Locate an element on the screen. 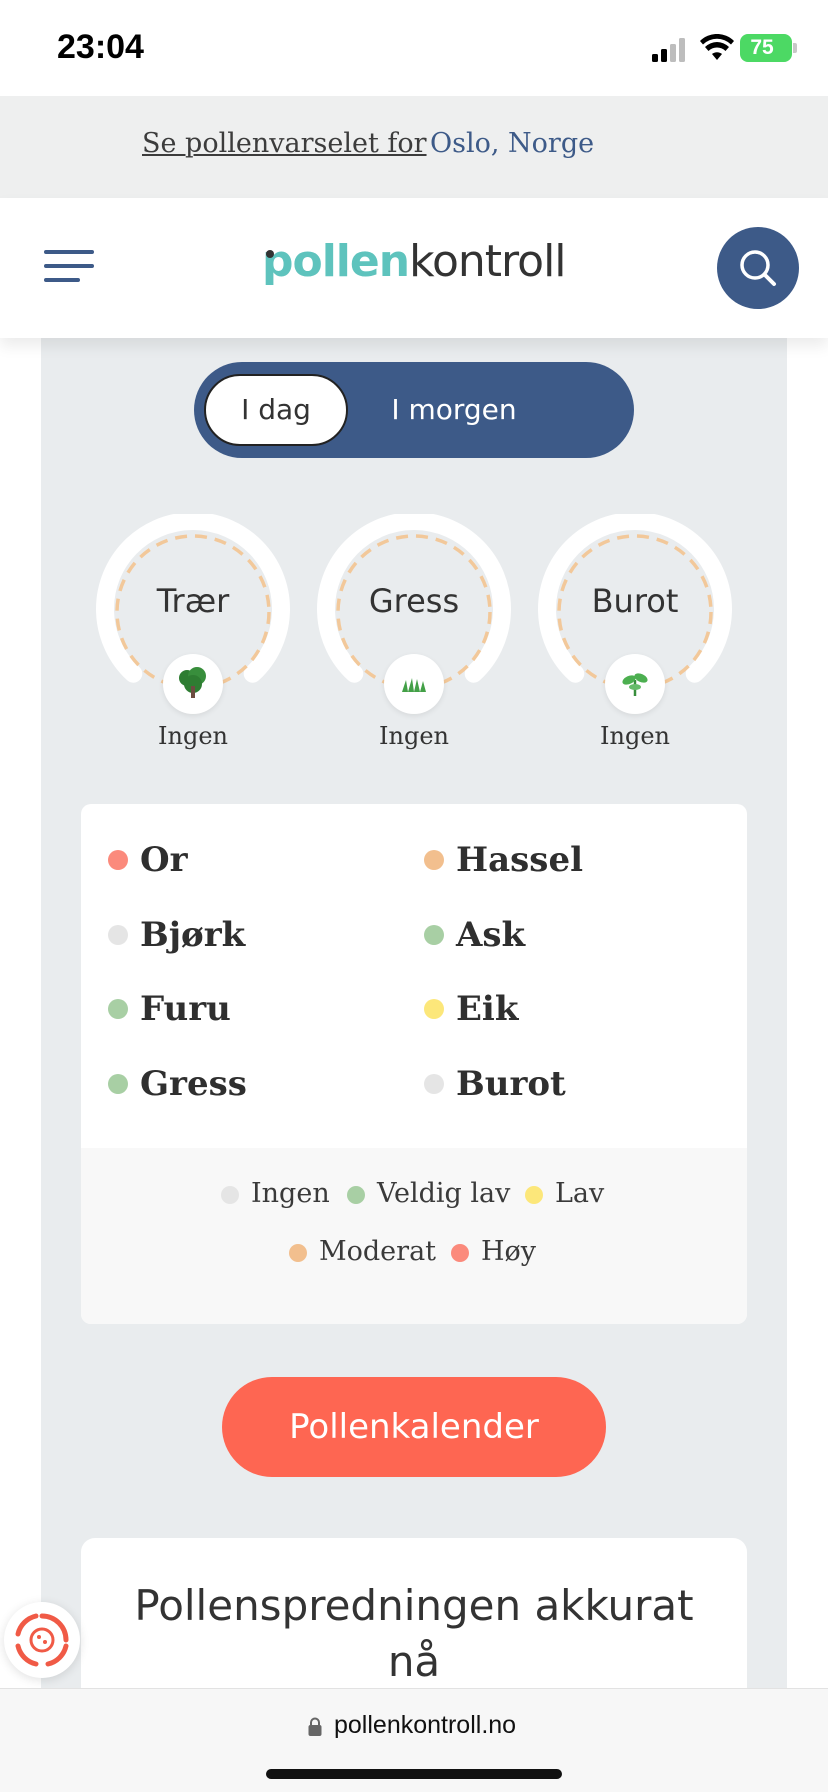 This screenshot has width=828, height=1792. home-indicator is located at coordinates (414, 1774).